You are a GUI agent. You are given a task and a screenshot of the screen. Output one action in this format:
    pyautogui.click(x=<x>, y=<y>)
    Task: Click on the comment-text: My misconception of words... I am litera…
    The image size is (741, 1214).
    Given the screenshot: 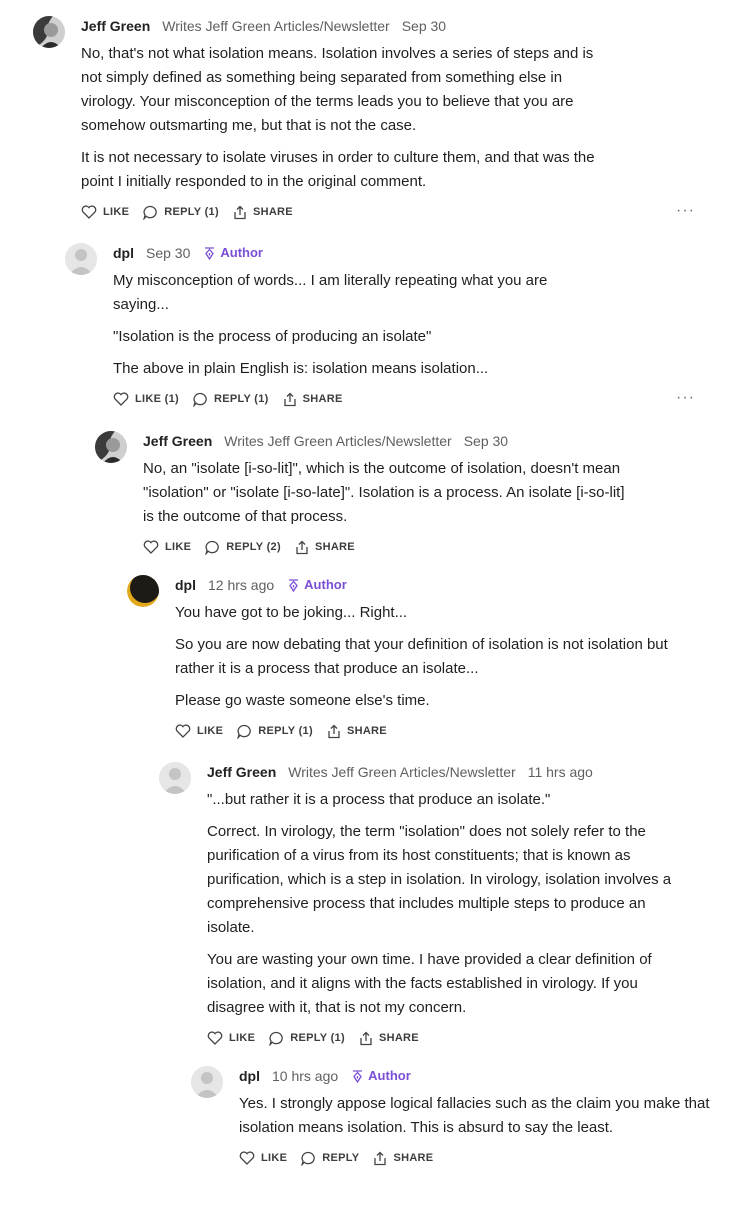 What is the action you would take?
    pyautogui.click(x=330, y=292)
    